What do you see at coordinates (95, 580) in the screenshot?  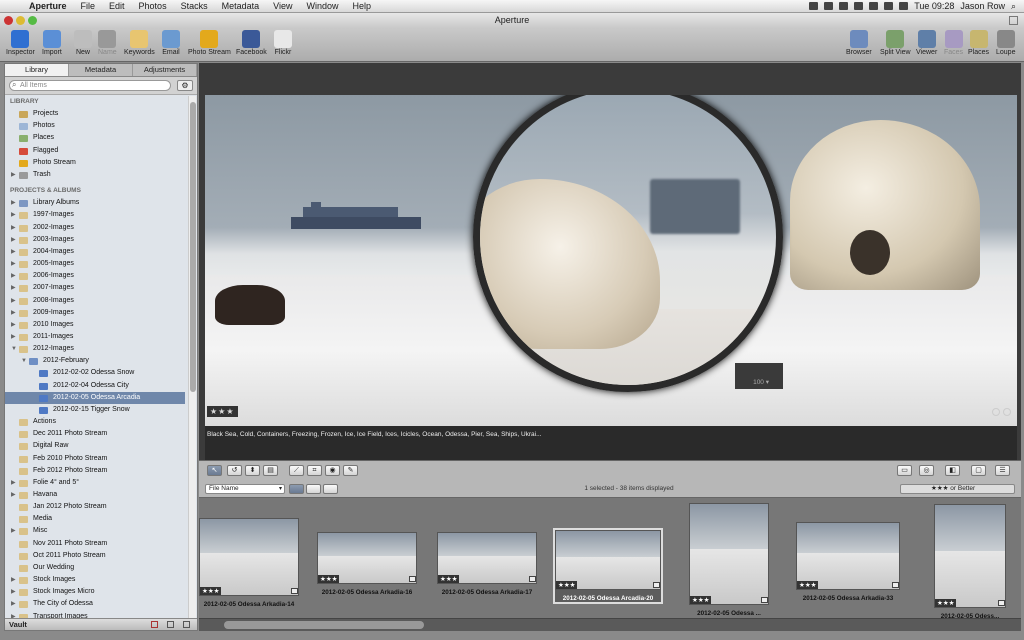 I see `project-item: ▶ Stock Images` at bounding box center [95, 580].